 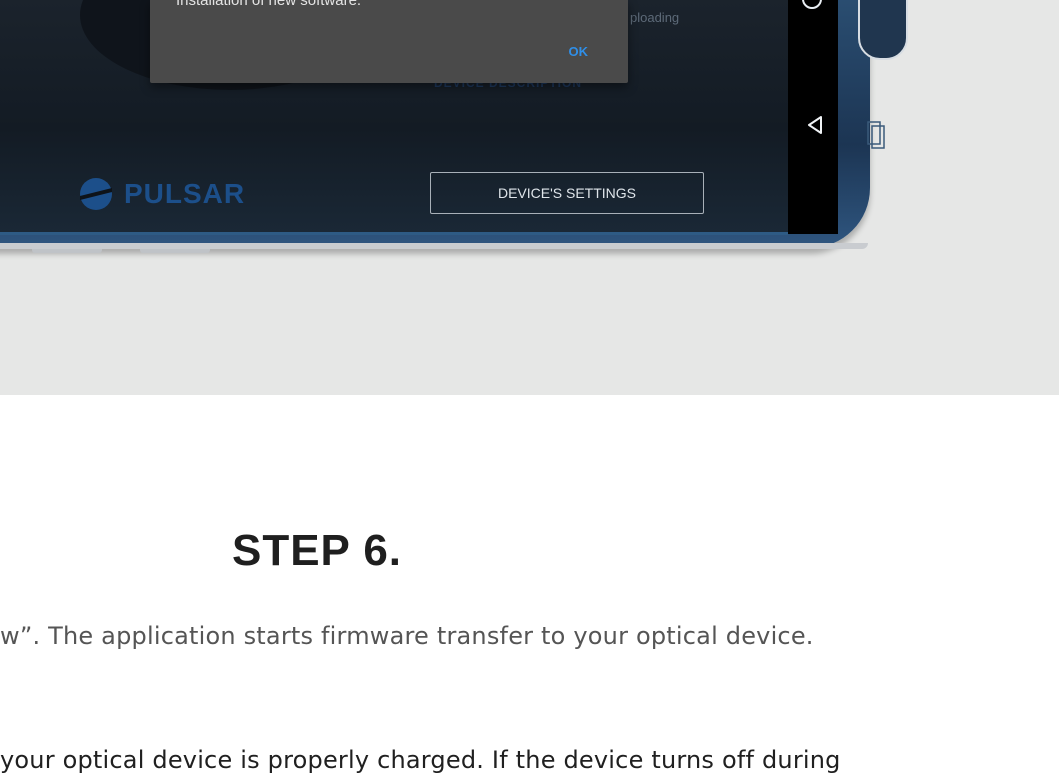 I want to click on recent-apps-icon, so click(x=876, y=135).